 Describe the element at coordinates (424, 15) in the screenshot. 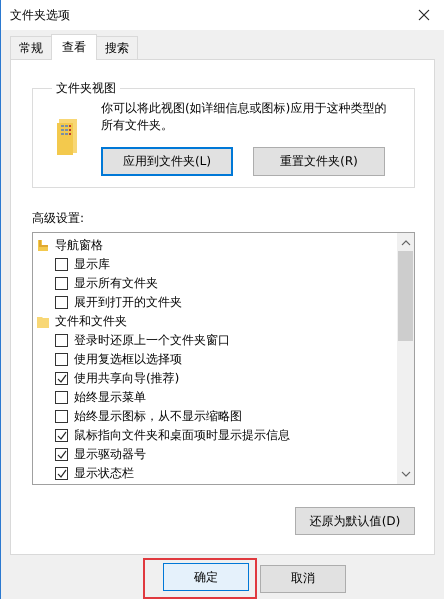

I see `close-icon` at that location.